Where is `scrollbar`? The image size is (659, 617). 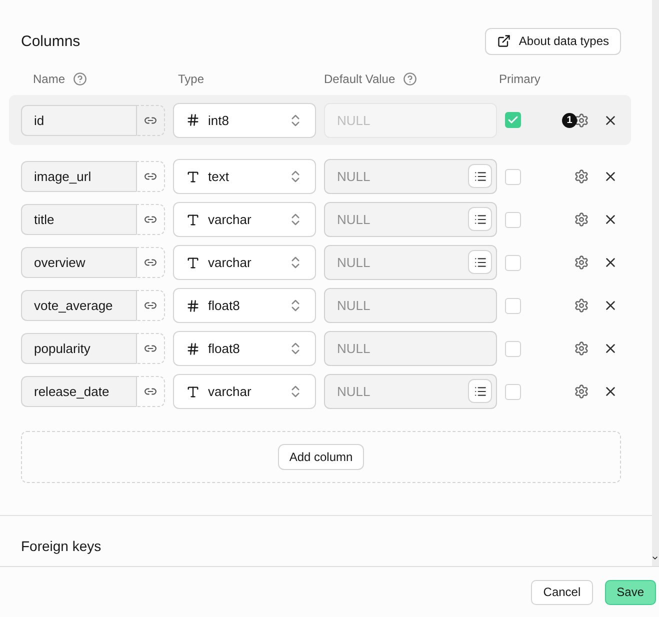 scrollbar is located at coordinates (655, 283).